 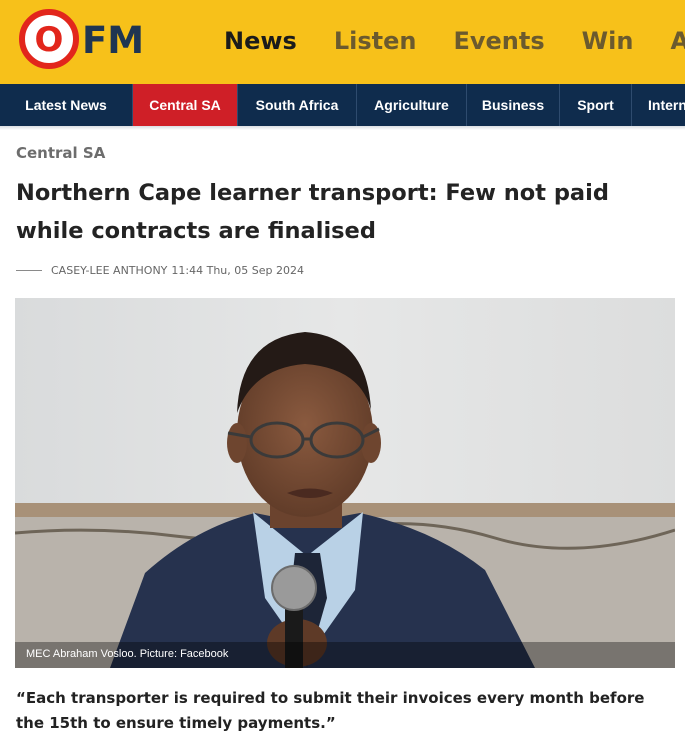 I want to click on author-name: CASEY-LEE ANTHONY, so click(x=109, y=270).